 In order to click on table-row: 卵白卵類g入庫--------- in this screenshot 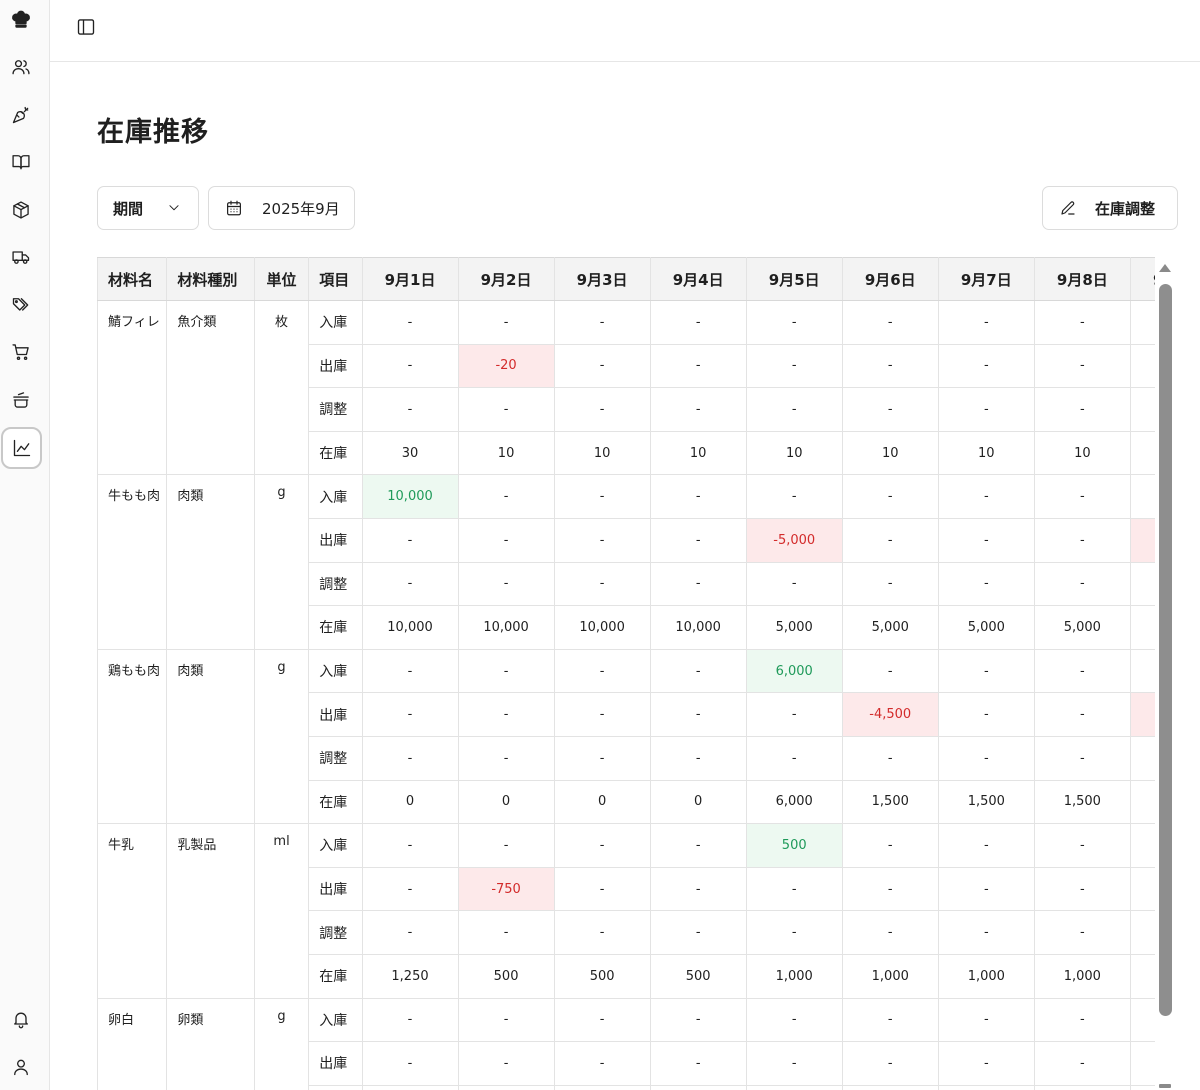, I will do `click(626, 1043)`.